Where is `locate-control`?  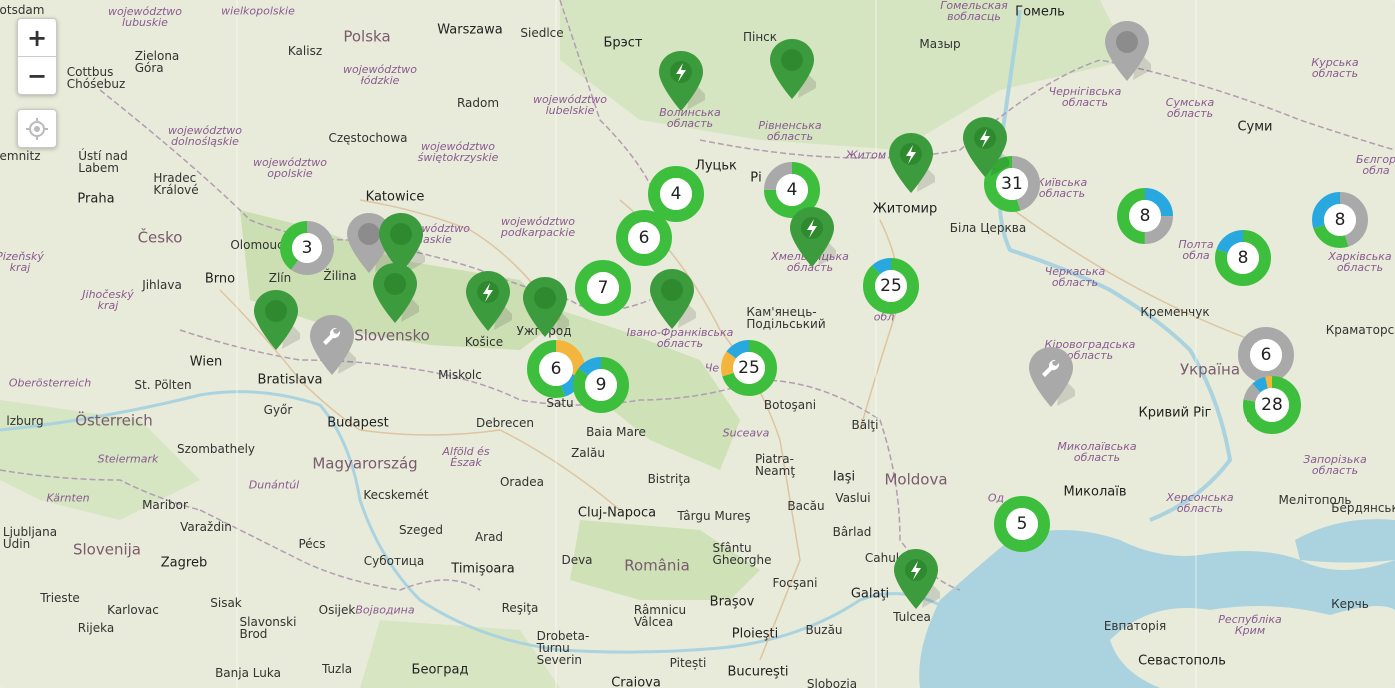
locate-control is located at coordinates (37, 128).